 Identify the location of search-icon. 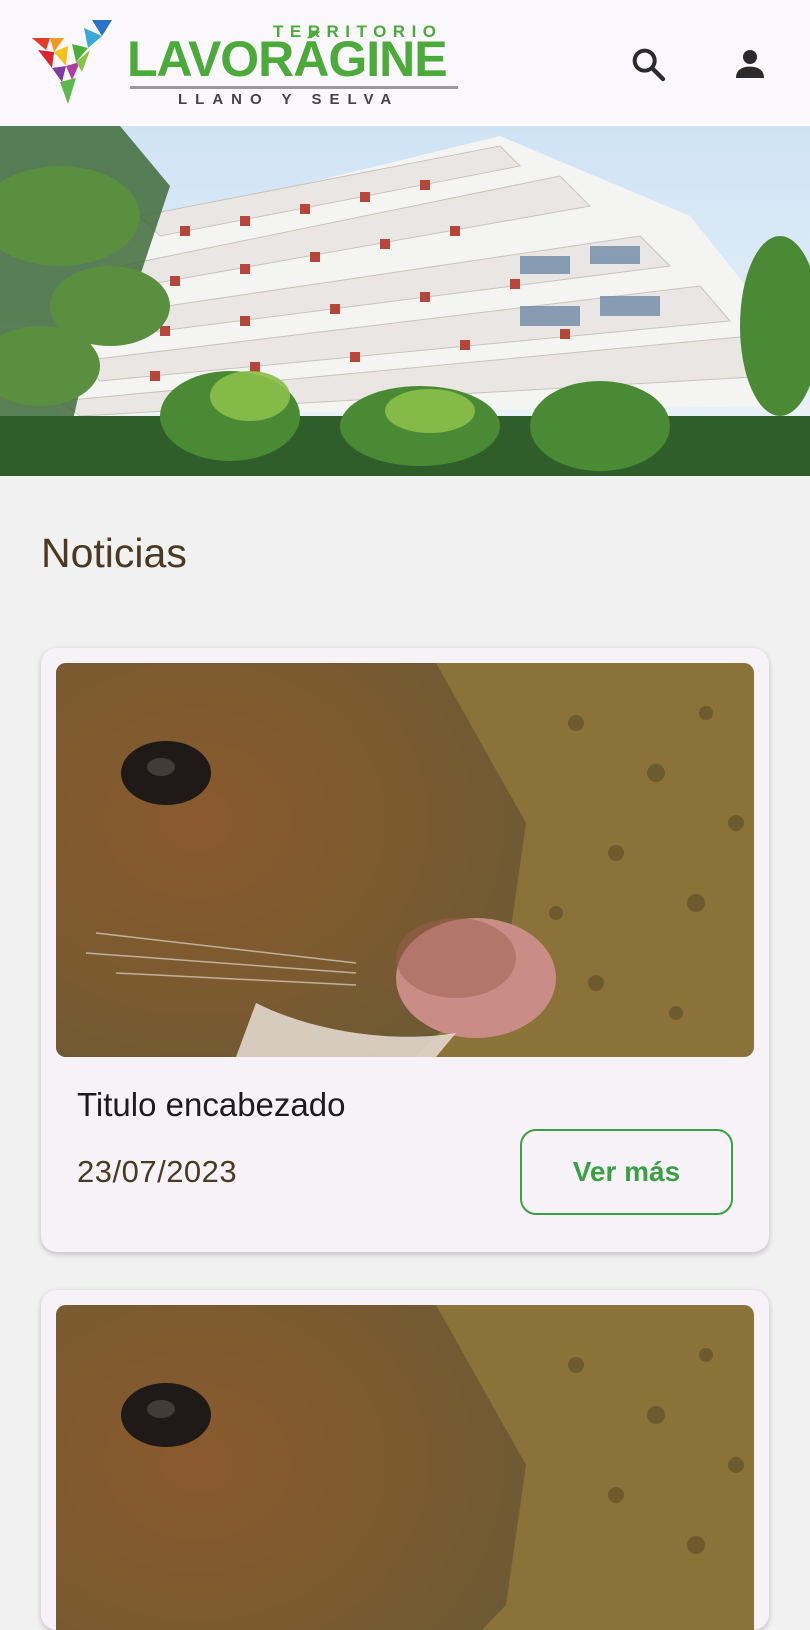
(649, 65).